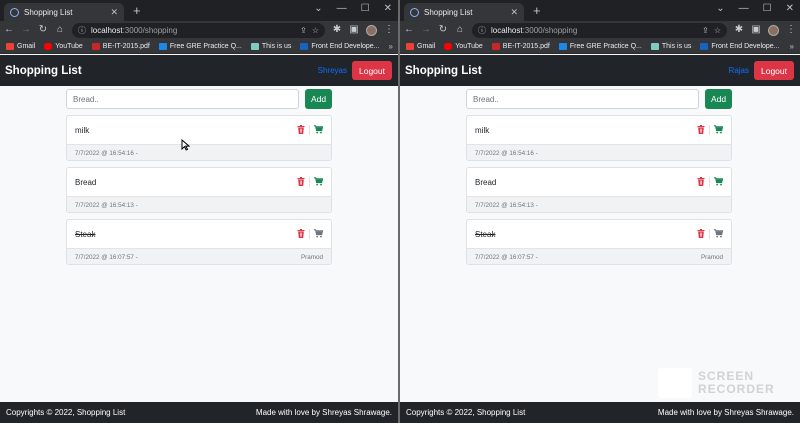  I want to click on item-card: Steak 7/7/2022 @ 16:07:57 - Pramod, so click(599, 242).